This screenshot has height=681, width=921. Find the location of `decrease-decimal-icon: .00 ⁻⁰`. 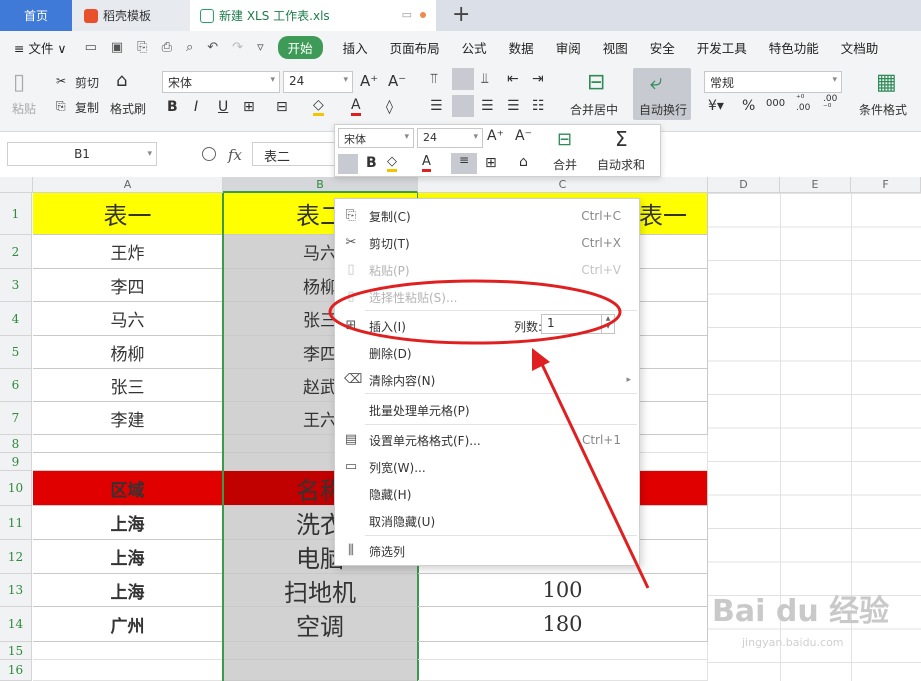

decrease-decimal-icon: .00 ⁻⁰ is located at coordinates (830, 104).